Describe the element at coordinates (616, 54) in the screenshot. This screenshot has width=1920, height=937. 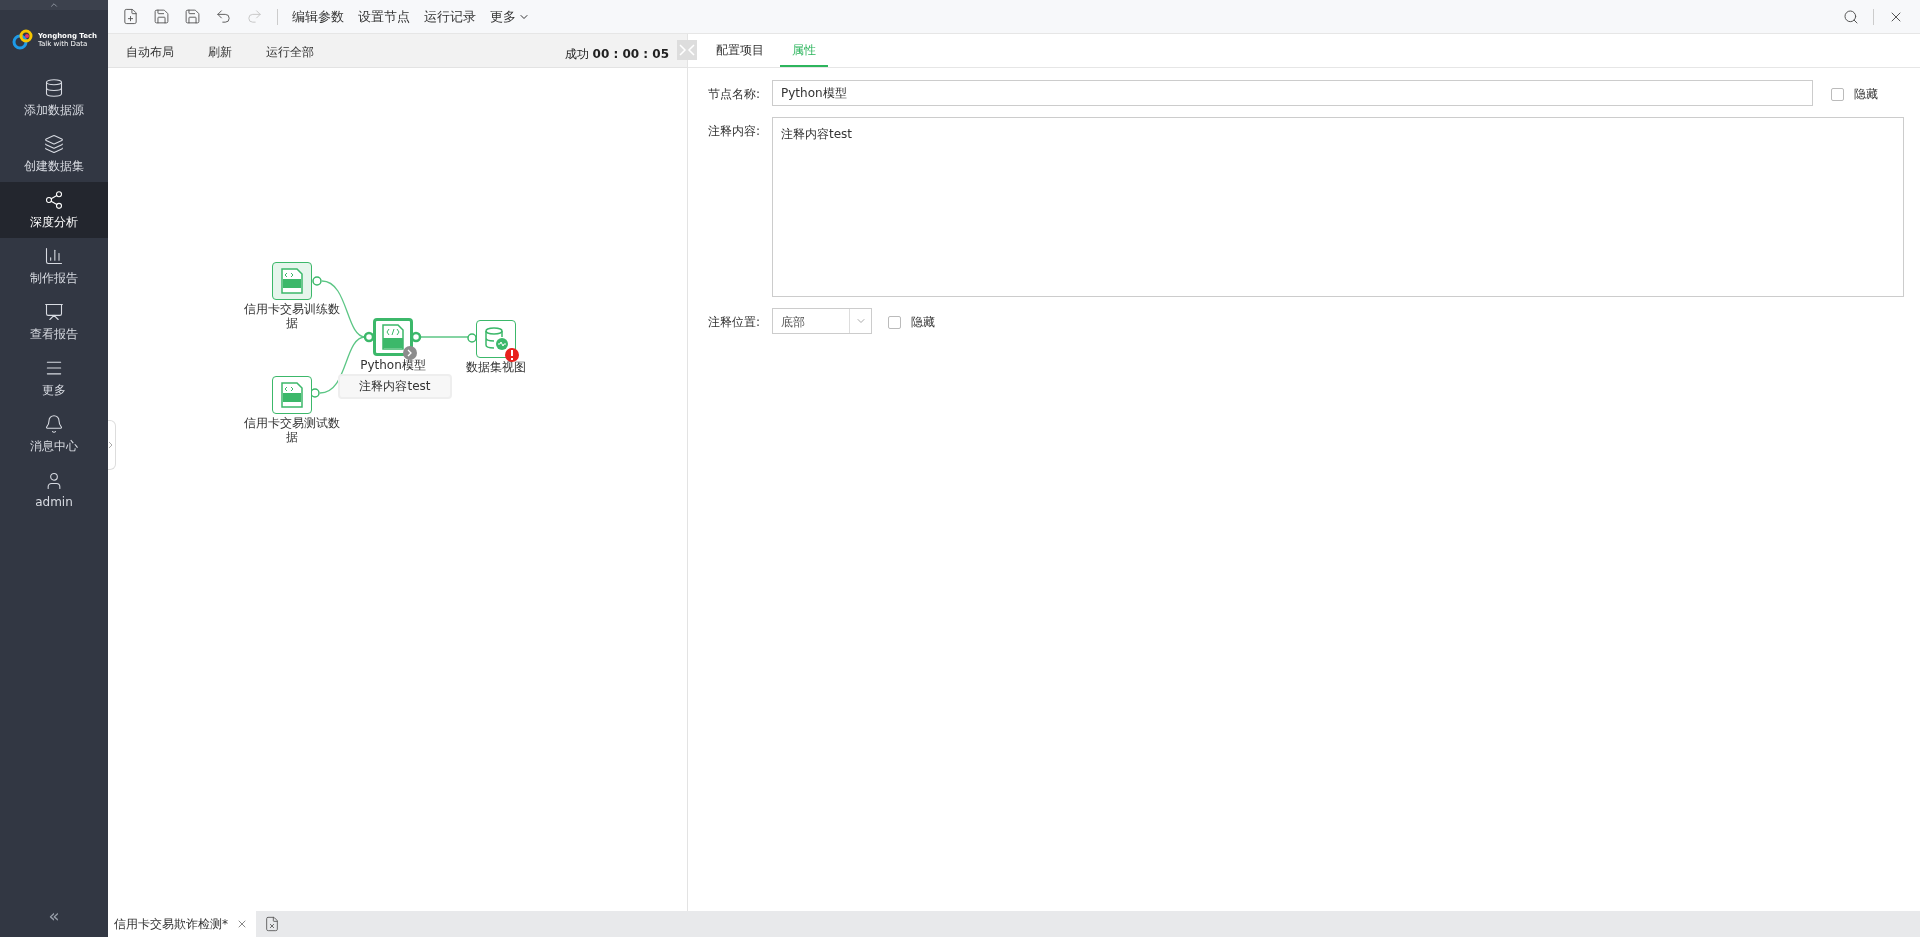
I see `run-status: 成功 00 : 00 : 05` at that location.